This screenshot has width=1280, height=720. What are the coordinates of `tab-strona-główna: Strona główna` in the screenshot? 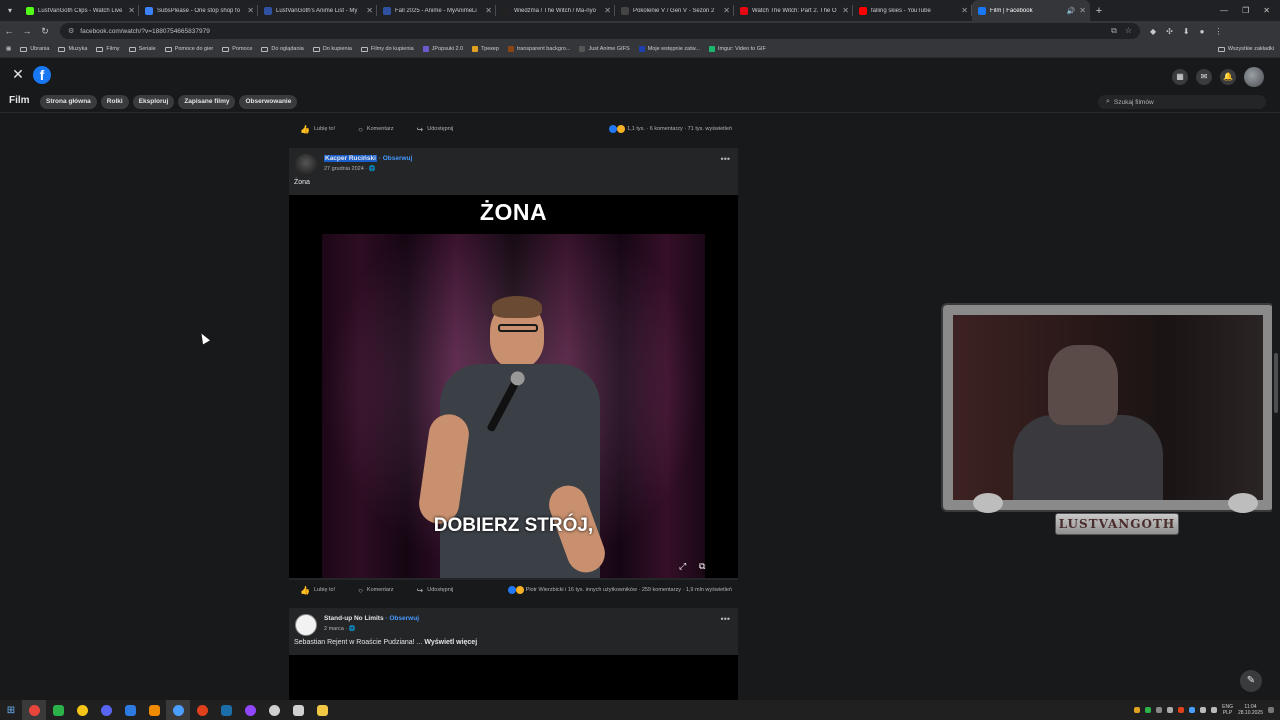 It's located at (68, 102).